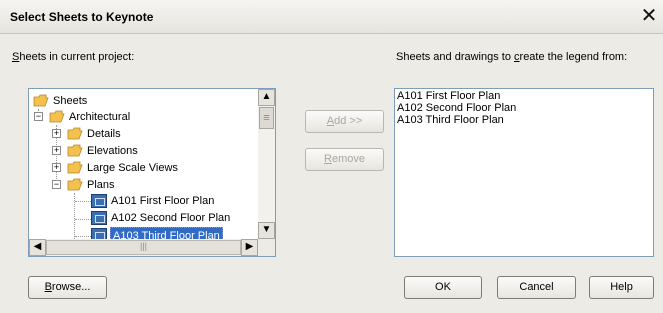 The height and width of the screenshot is (313, 663). Describe the element at coordinates (266, 97) in the screenshot. I see `scroll-up-icon: ▲` at that location.